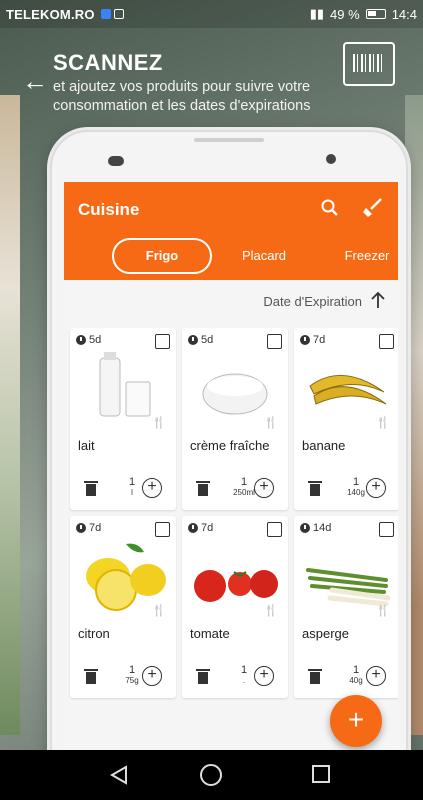 This screenshot has height=800, width=423. What do you see at coordinates (348, 587) in the screenshot?
I see `asparagus-image` at bounding box center [348, 587].